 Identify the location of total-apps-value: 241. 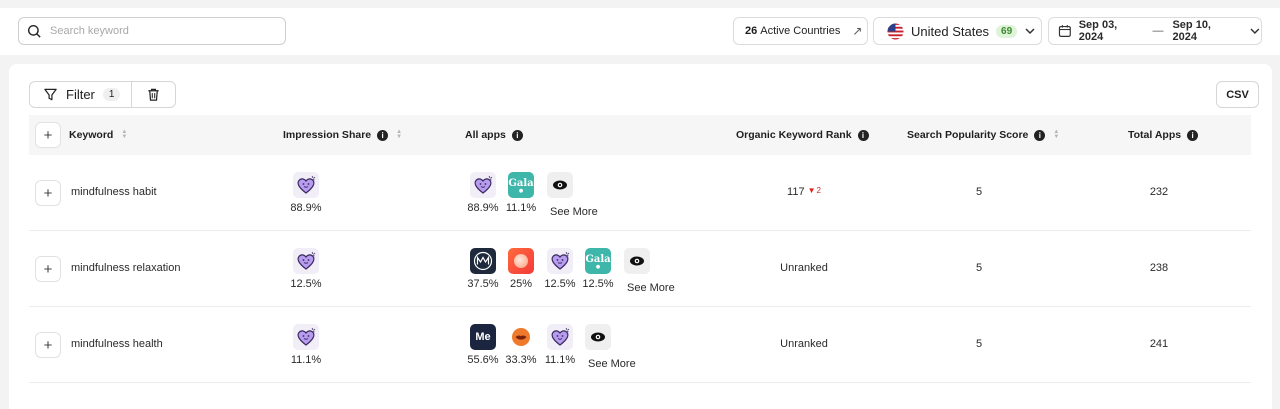
(1159, 344).